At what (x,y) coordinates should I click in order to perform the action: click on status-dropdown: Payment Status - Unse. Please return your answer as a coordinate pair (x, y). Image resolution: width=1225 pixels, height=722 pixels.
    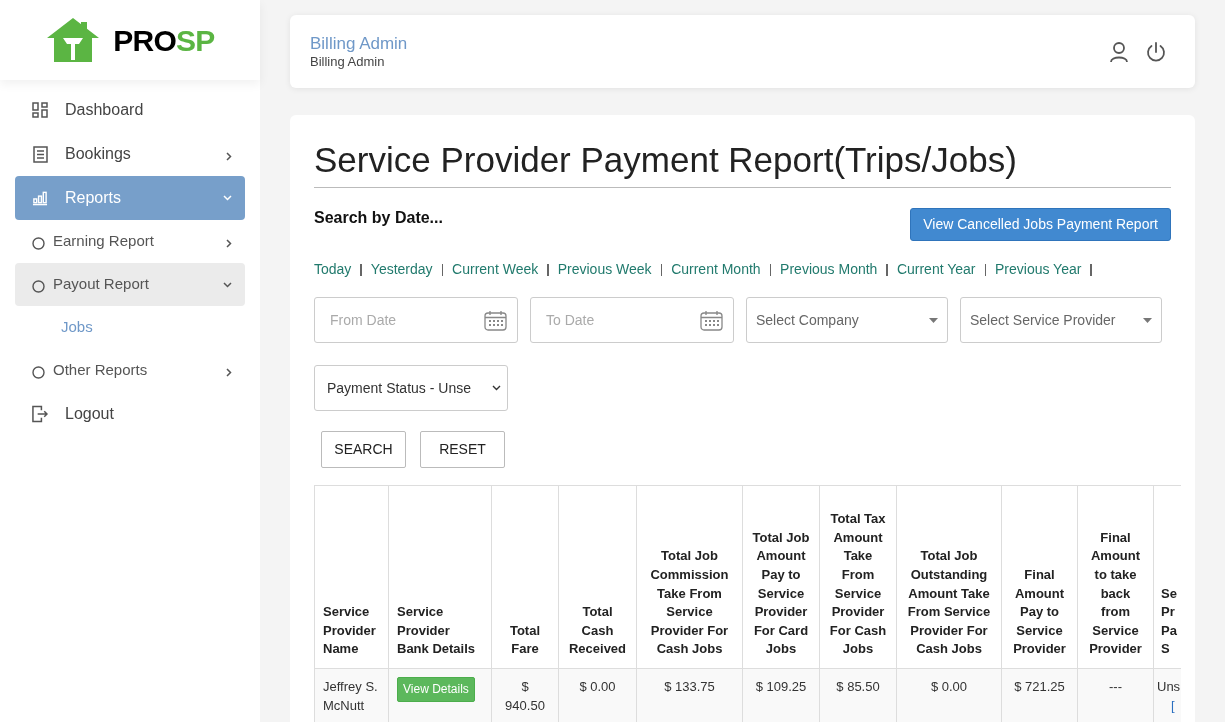
    Looking at the image, I should click on (411, 388).